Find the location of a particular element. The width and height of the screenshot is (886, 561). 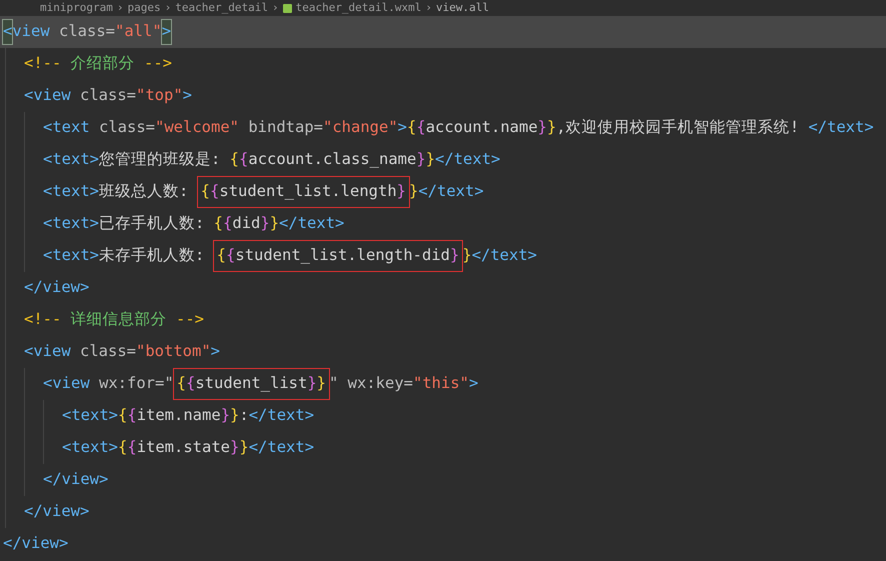

code-text: <text>{{item.name}}:</text> is located at coordinates (188, 415).